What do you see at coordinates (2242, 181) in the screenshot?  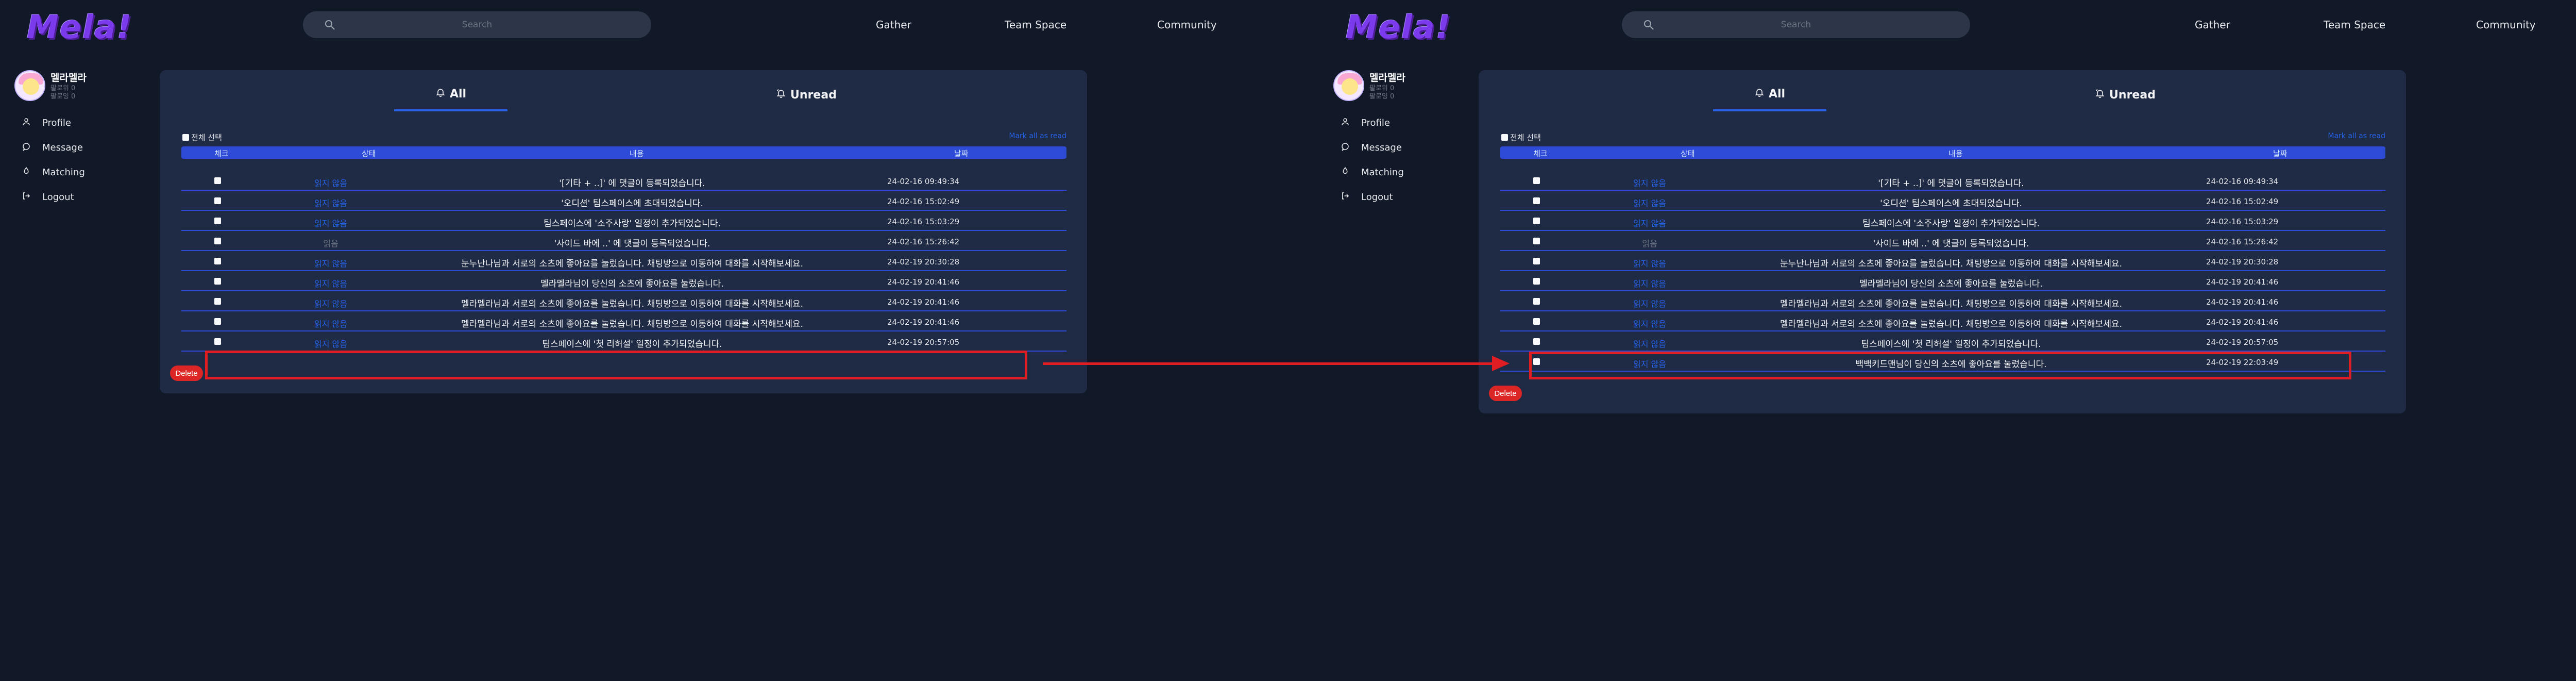 I see `row-date: 24-02-16 09:49:34` at bounding box center [2242, 181].